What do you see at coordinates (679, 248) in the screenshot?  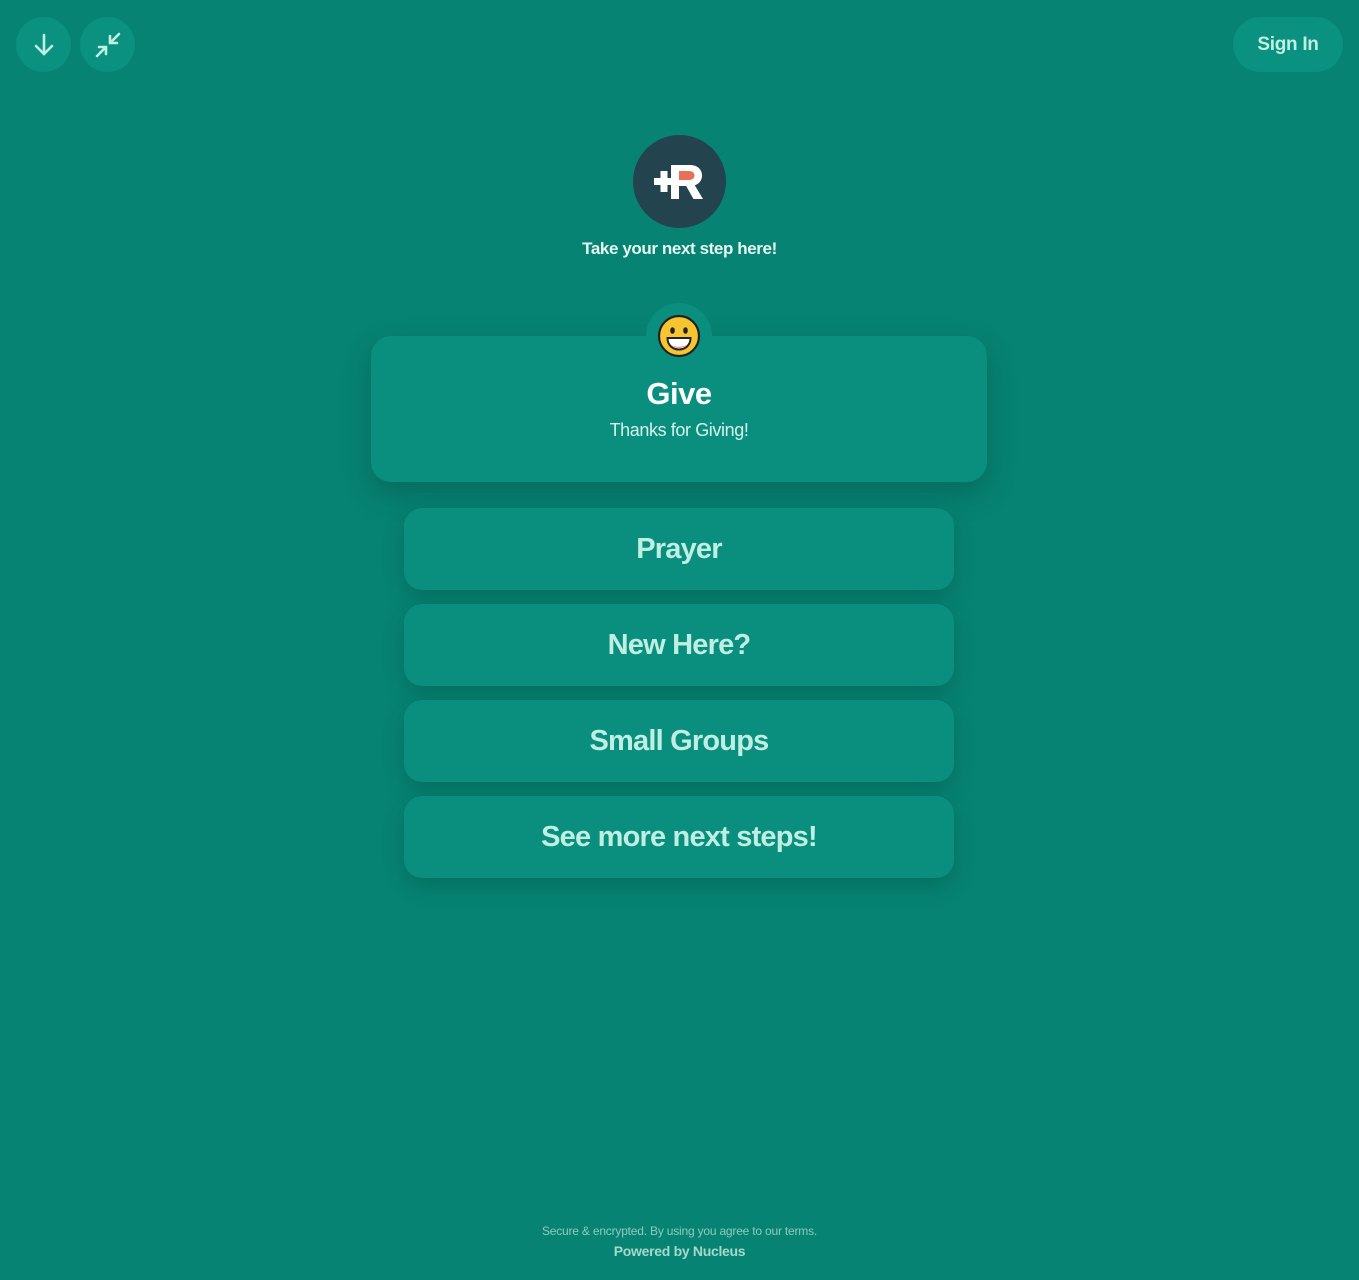 I see `tagline: Take your next step here!` at bounding box center [679, 248].